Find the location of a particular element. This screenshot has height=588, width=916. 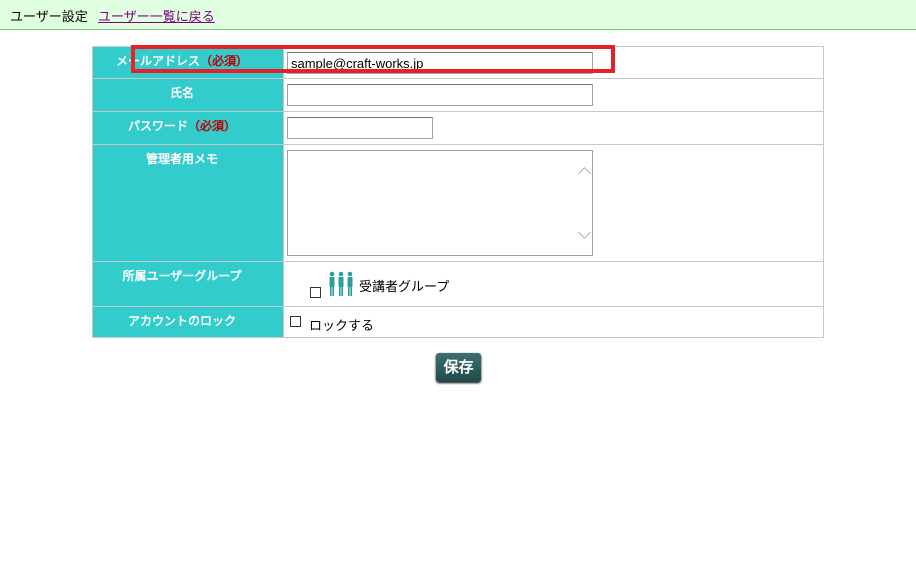

page-title: ユーザー設定 is located at coordinates (49, 17).